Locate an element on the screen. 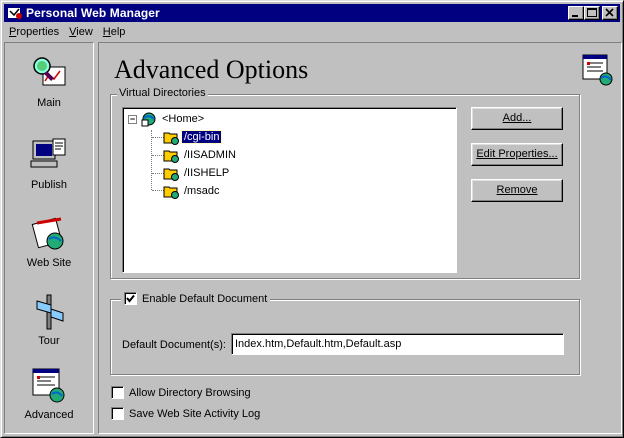  tree-node-iisadmin: /IISADMIN is located at coordinates (200, 155).